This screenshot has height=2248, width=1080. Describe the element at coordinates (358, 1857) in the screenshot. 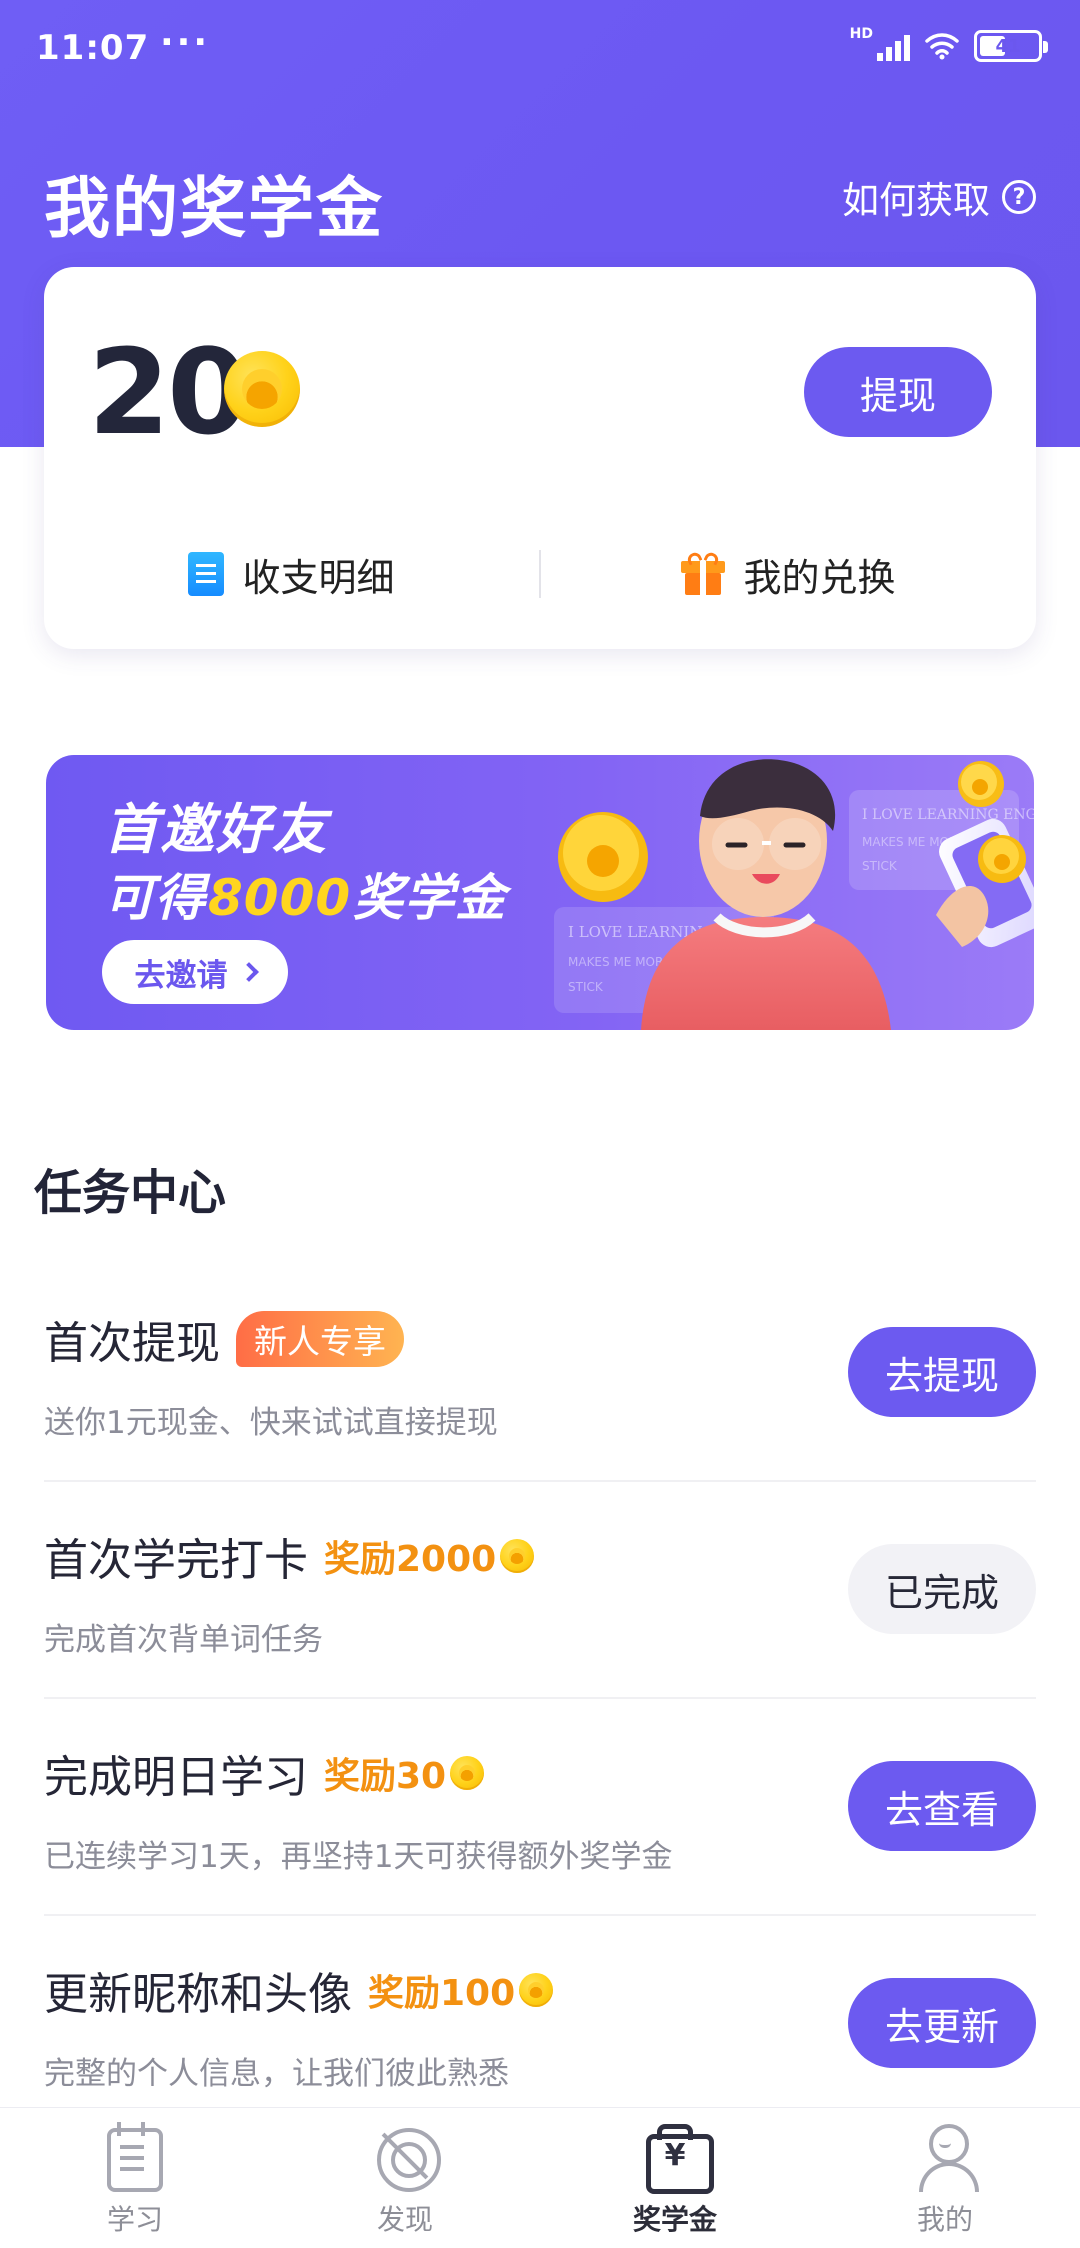

I see `task-description: 已连续学习1天，再坚持1天可获得额外奖学金` at that location.